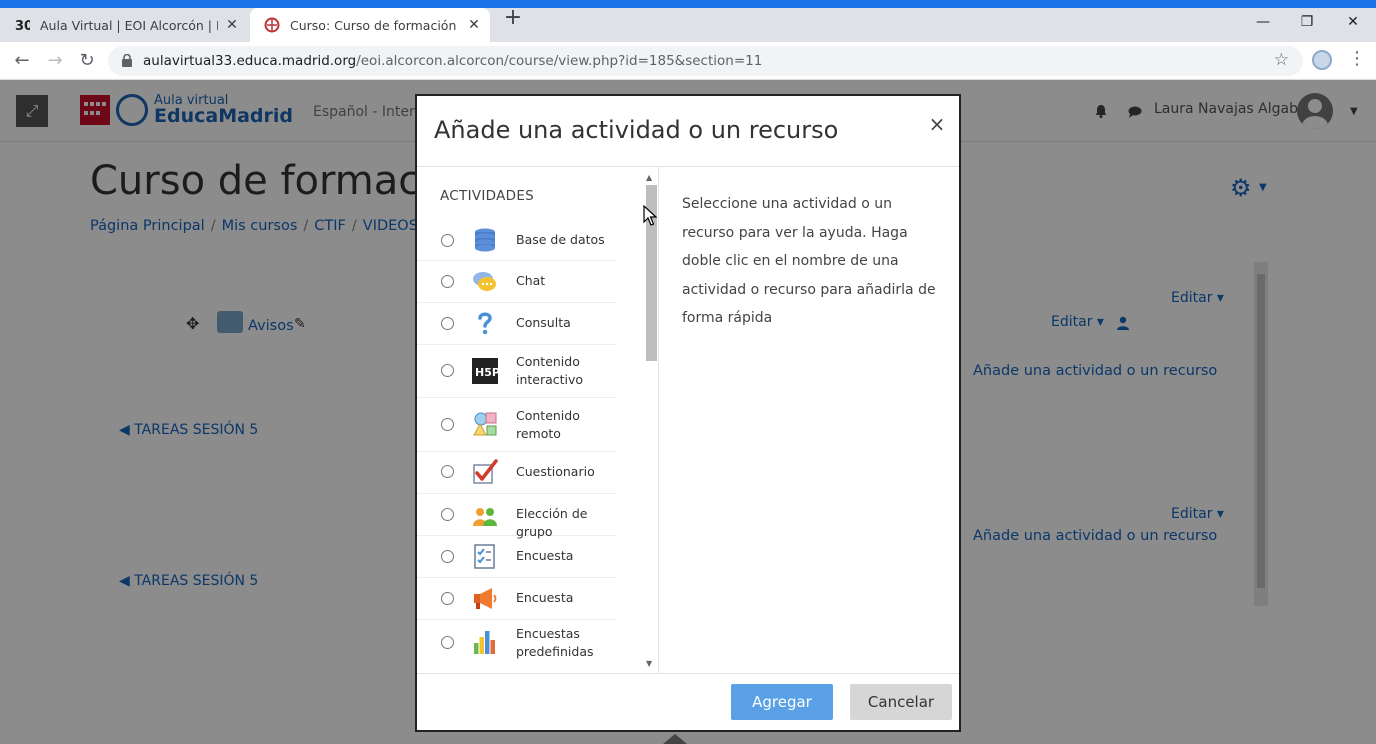 This screenshot has width=1376, height=744. What do you see at coordinates (485, 471) in the screenshot?
I see `quiz-check-icon` at bounding box center [485, 471].